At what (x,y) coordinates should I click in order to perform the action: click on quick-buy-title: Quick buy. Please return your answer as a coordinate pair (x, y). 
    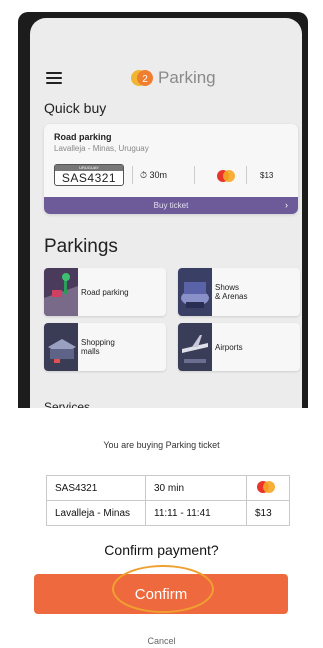
    Looking at the image, I should click on (75, 108).